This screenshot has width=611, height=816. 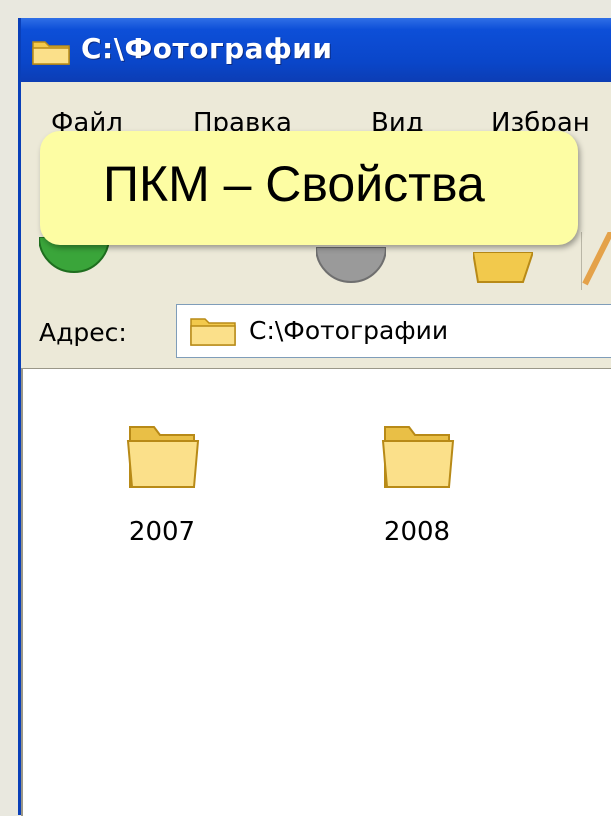 I want to click on address-input: C:\Фотографии, so click(x=393, y=331).